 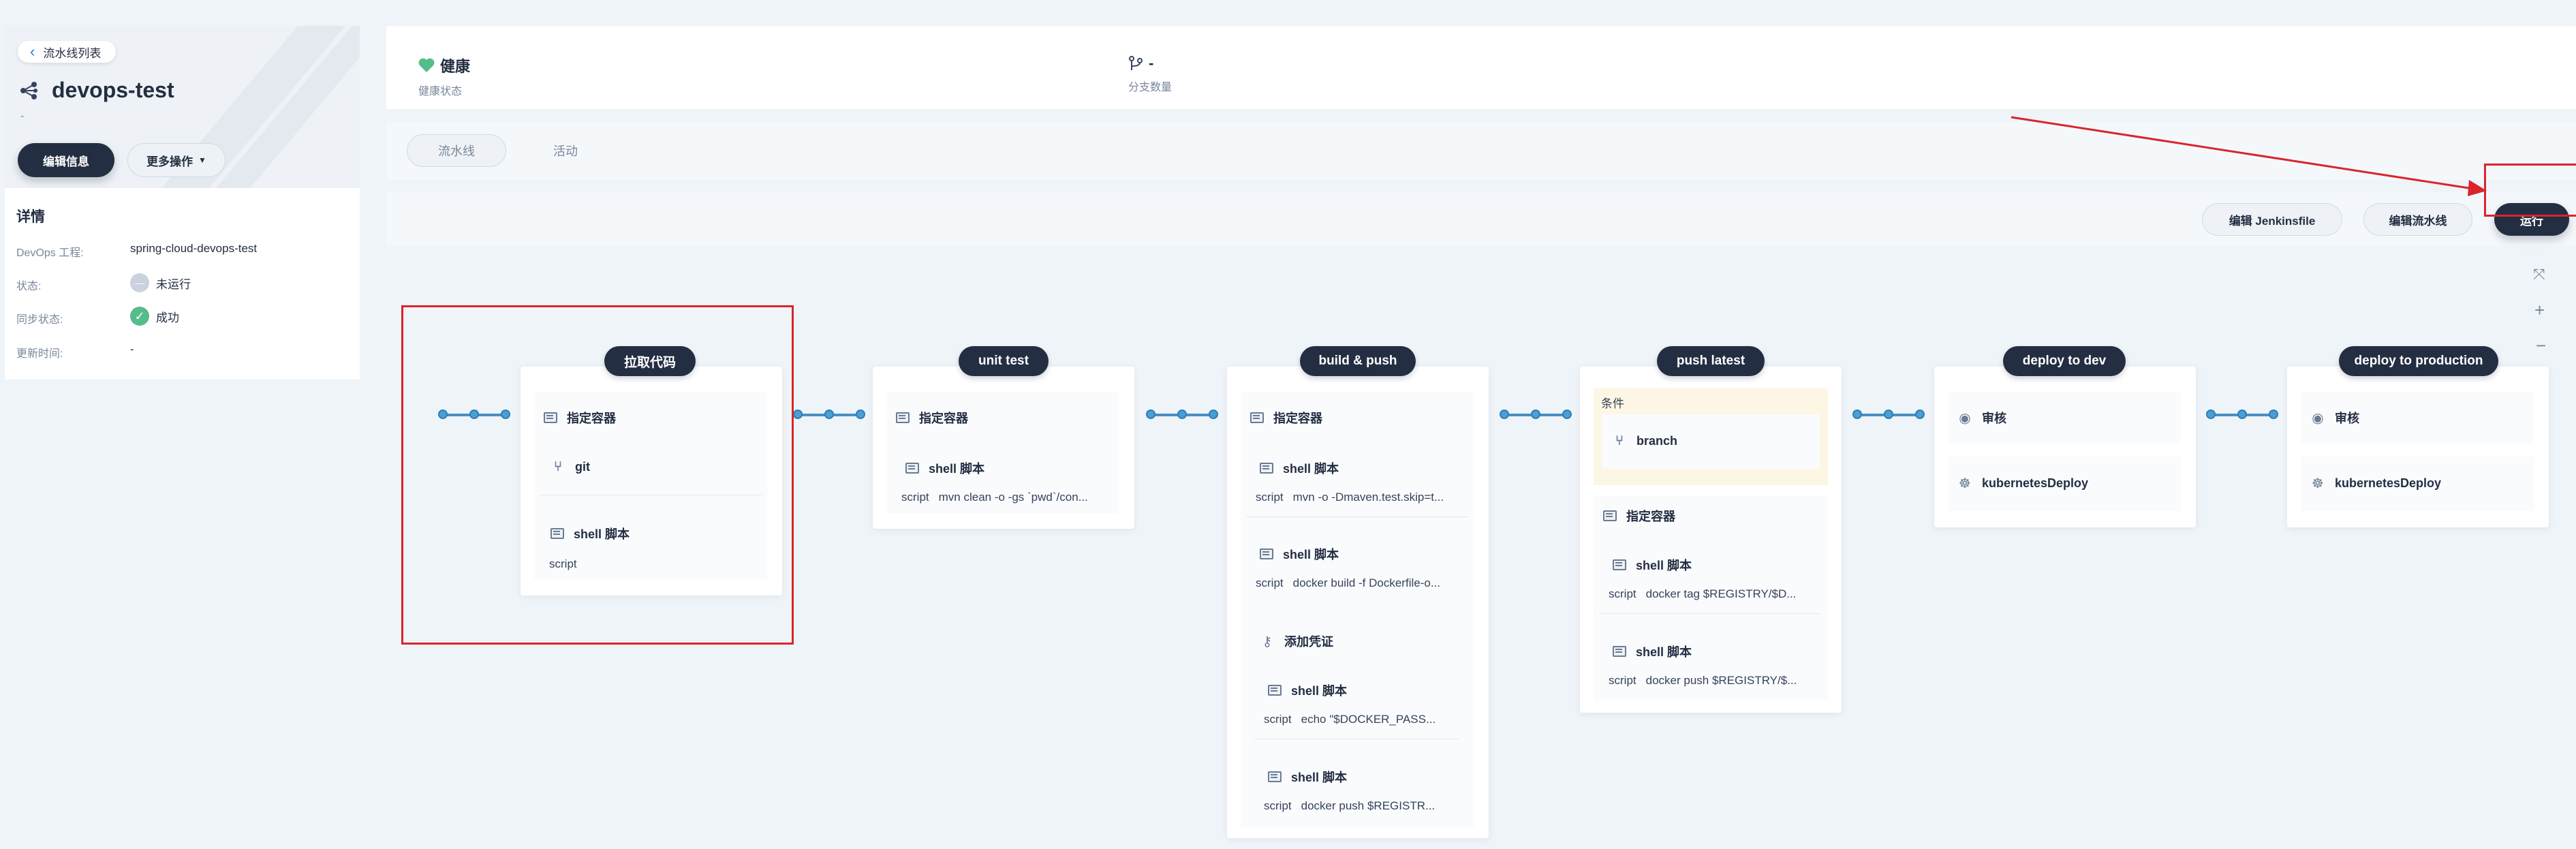 I want to click on detail-value-updated: -, so click(x=132, y=349).